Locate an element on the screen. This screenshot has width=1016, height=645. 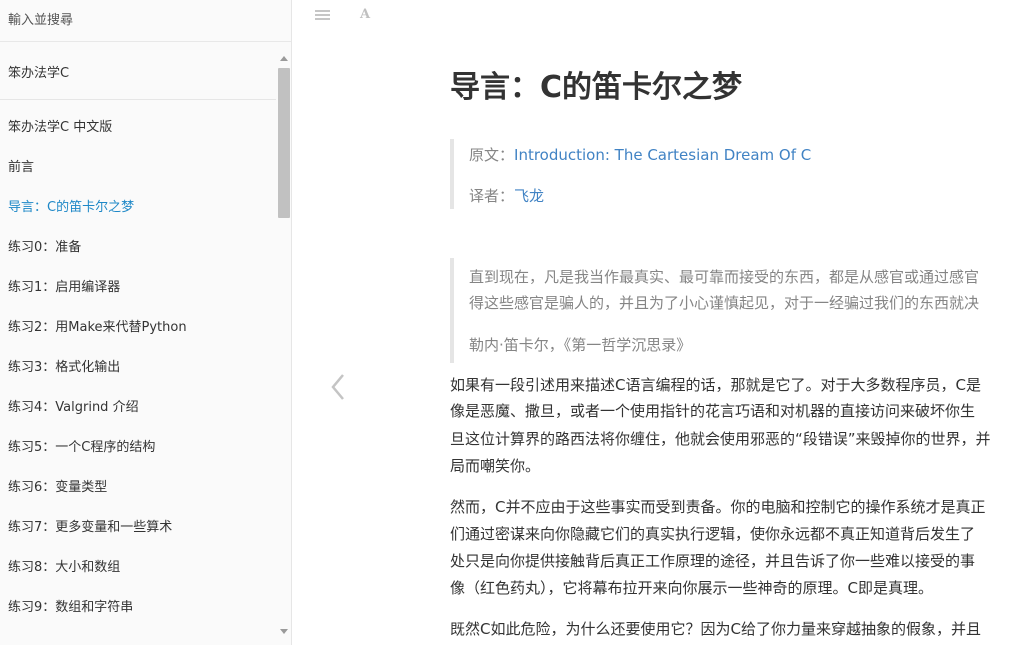
quote-line: 直到现在，凡是我当作最真实、最可靠而接受的东西，都是从感官或通过感官 is located at coordinates (724, 277).